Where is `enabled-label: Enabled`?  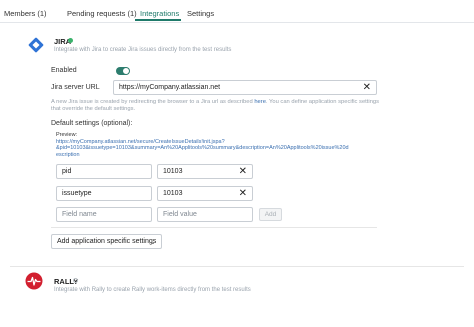 enabled-label: Enabled is located at coordinates (64, 70).